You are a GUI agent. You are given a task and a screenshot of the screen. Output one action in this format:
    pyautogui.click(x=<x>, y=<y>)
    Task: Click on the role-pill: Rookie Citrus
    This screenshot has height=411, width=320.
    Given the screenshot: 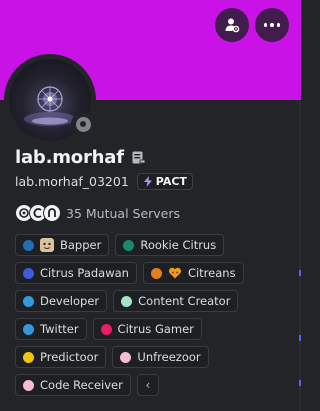 What is the action you would take?
    pyautogui.click(x=170, y=245)
    